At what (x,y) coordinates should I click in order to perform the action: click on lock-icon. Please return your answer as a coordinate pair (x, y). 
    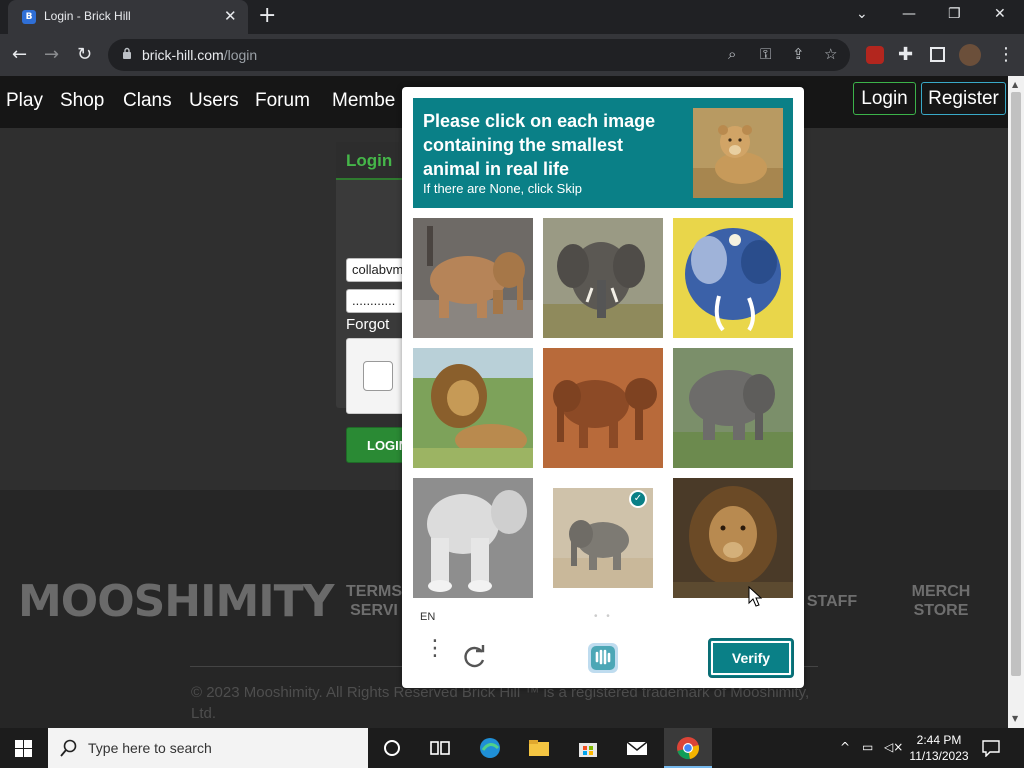
    Looking at the image, I should click on (127, 53).